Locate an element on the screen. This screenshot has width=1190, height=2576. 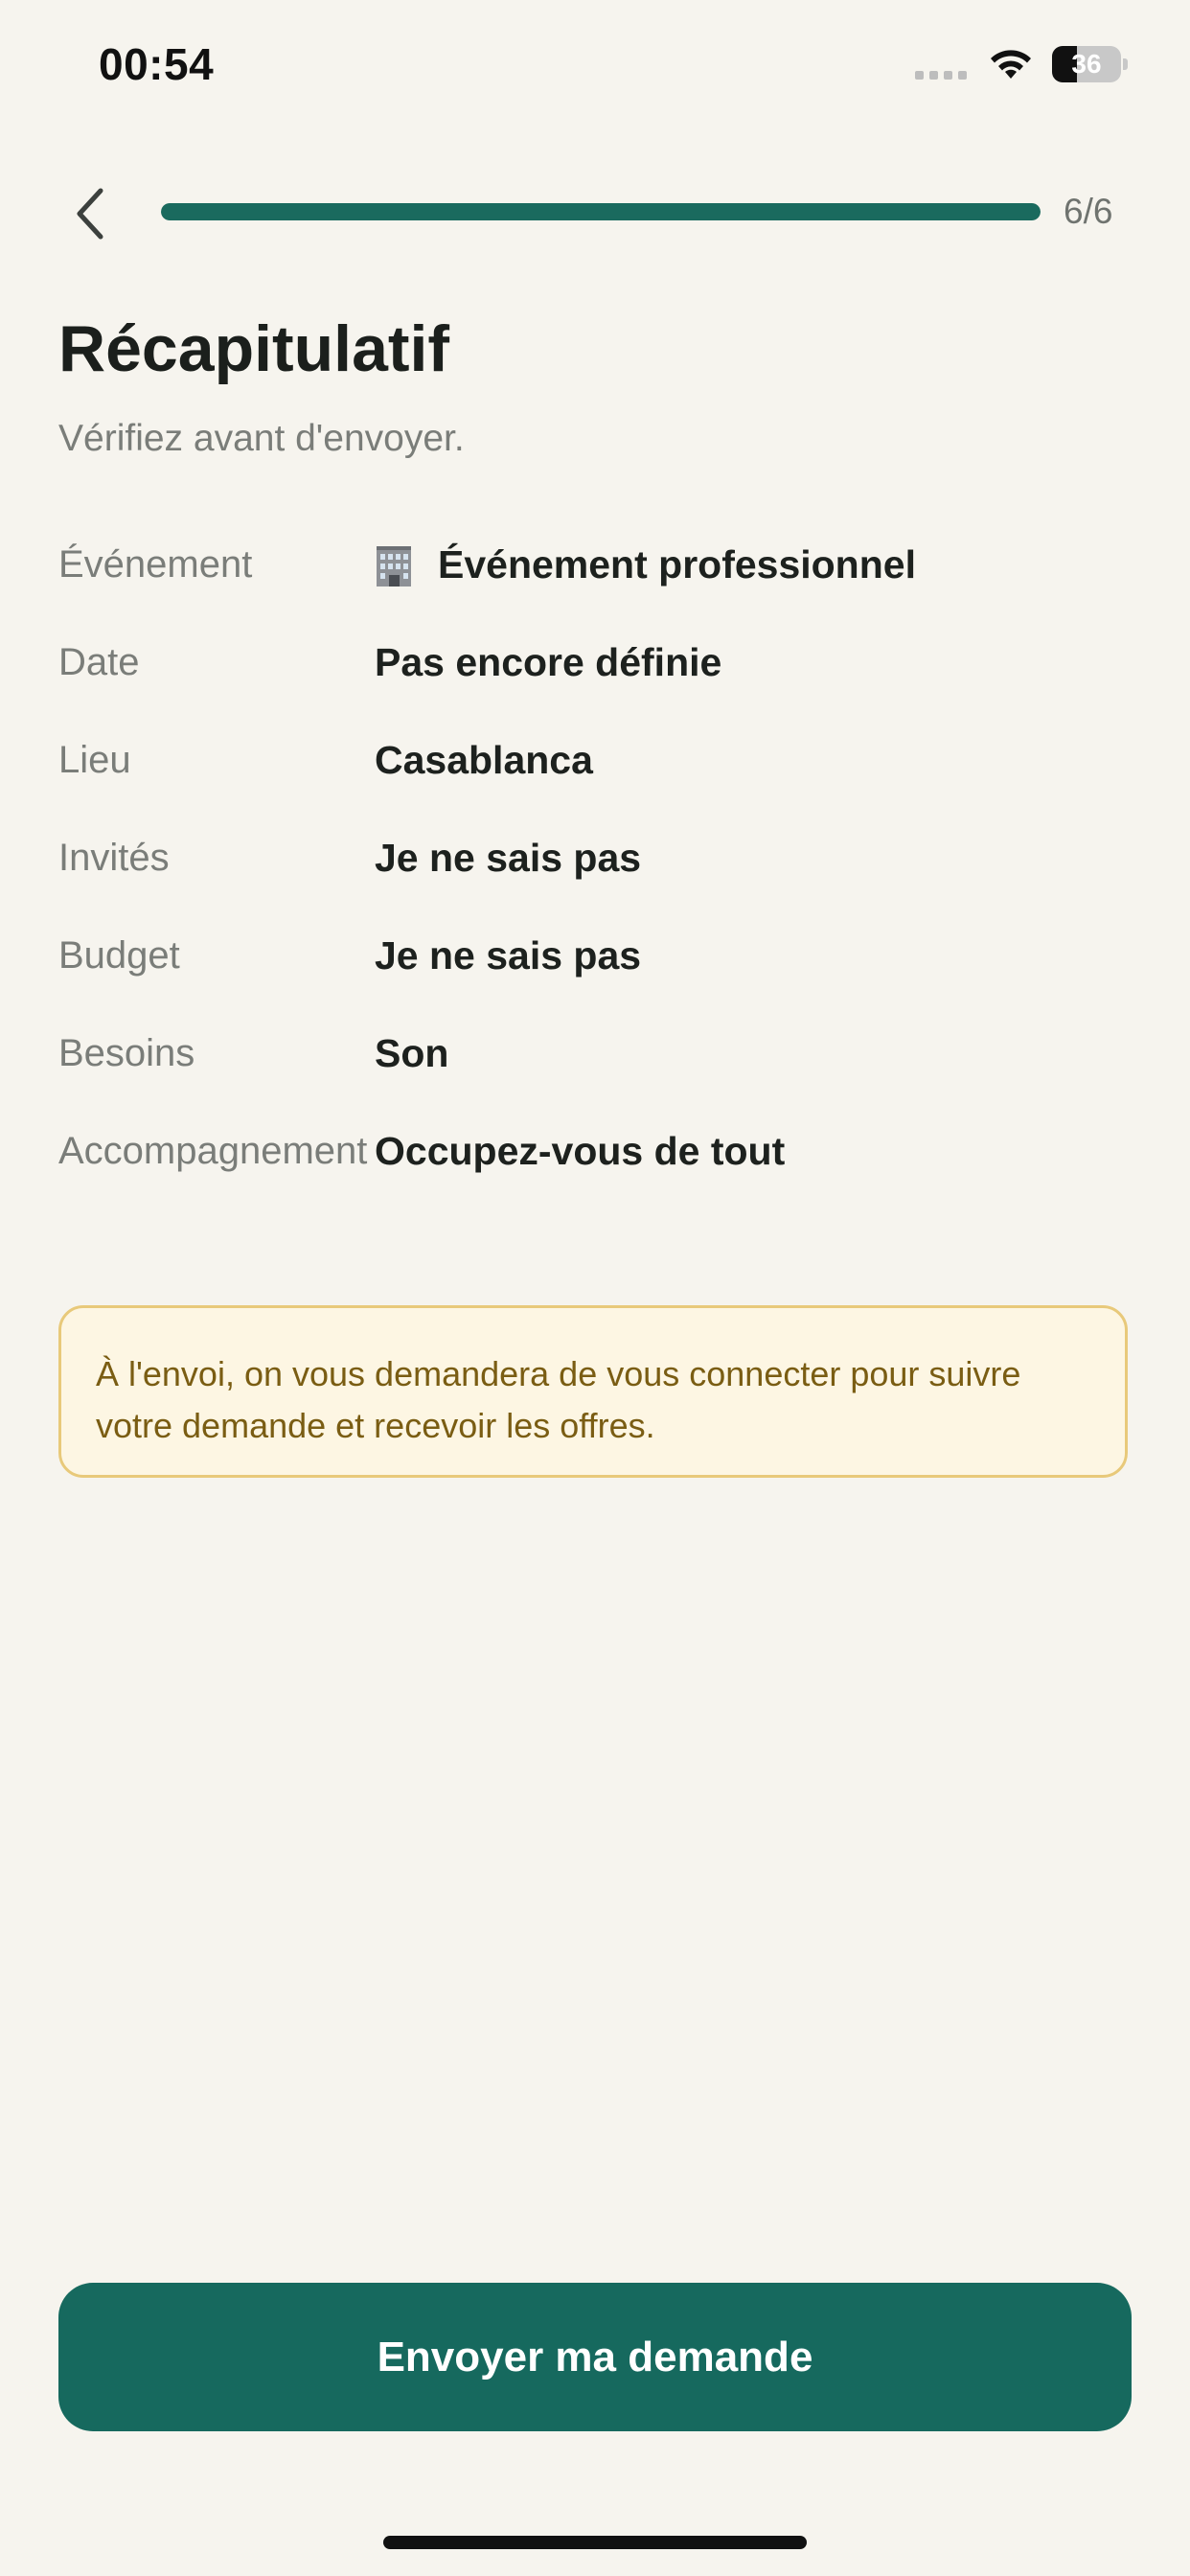
building-icon is located at coordinates (394, 565).